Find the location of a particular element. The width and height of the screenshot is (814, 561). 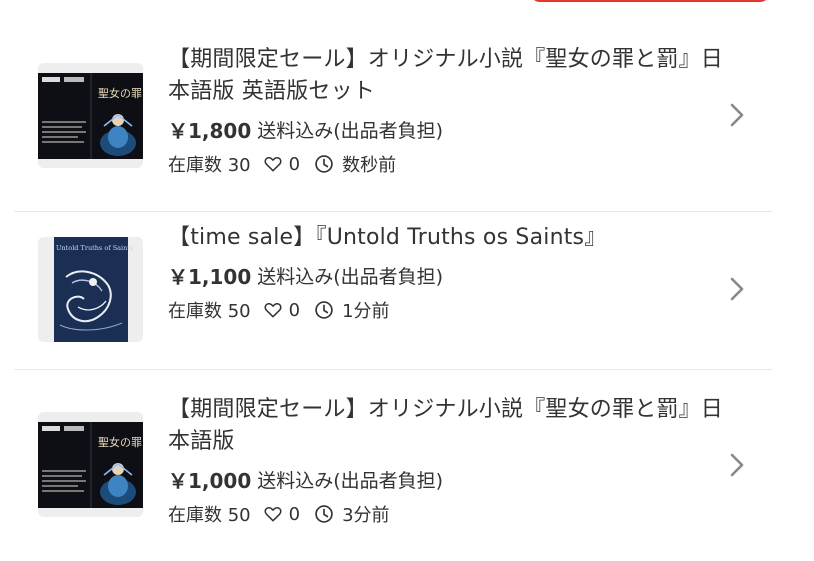

price-value: ￥1,800 is located at coordinates (210, 130).